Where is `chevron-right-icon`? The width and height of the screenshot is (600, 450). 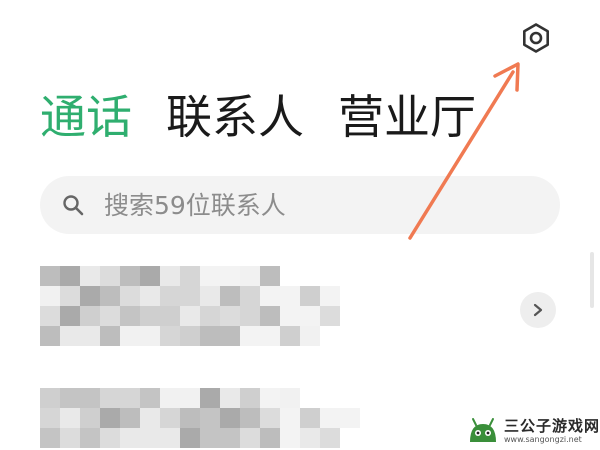
chevron-right-icon is located at coordinates (538, 310).